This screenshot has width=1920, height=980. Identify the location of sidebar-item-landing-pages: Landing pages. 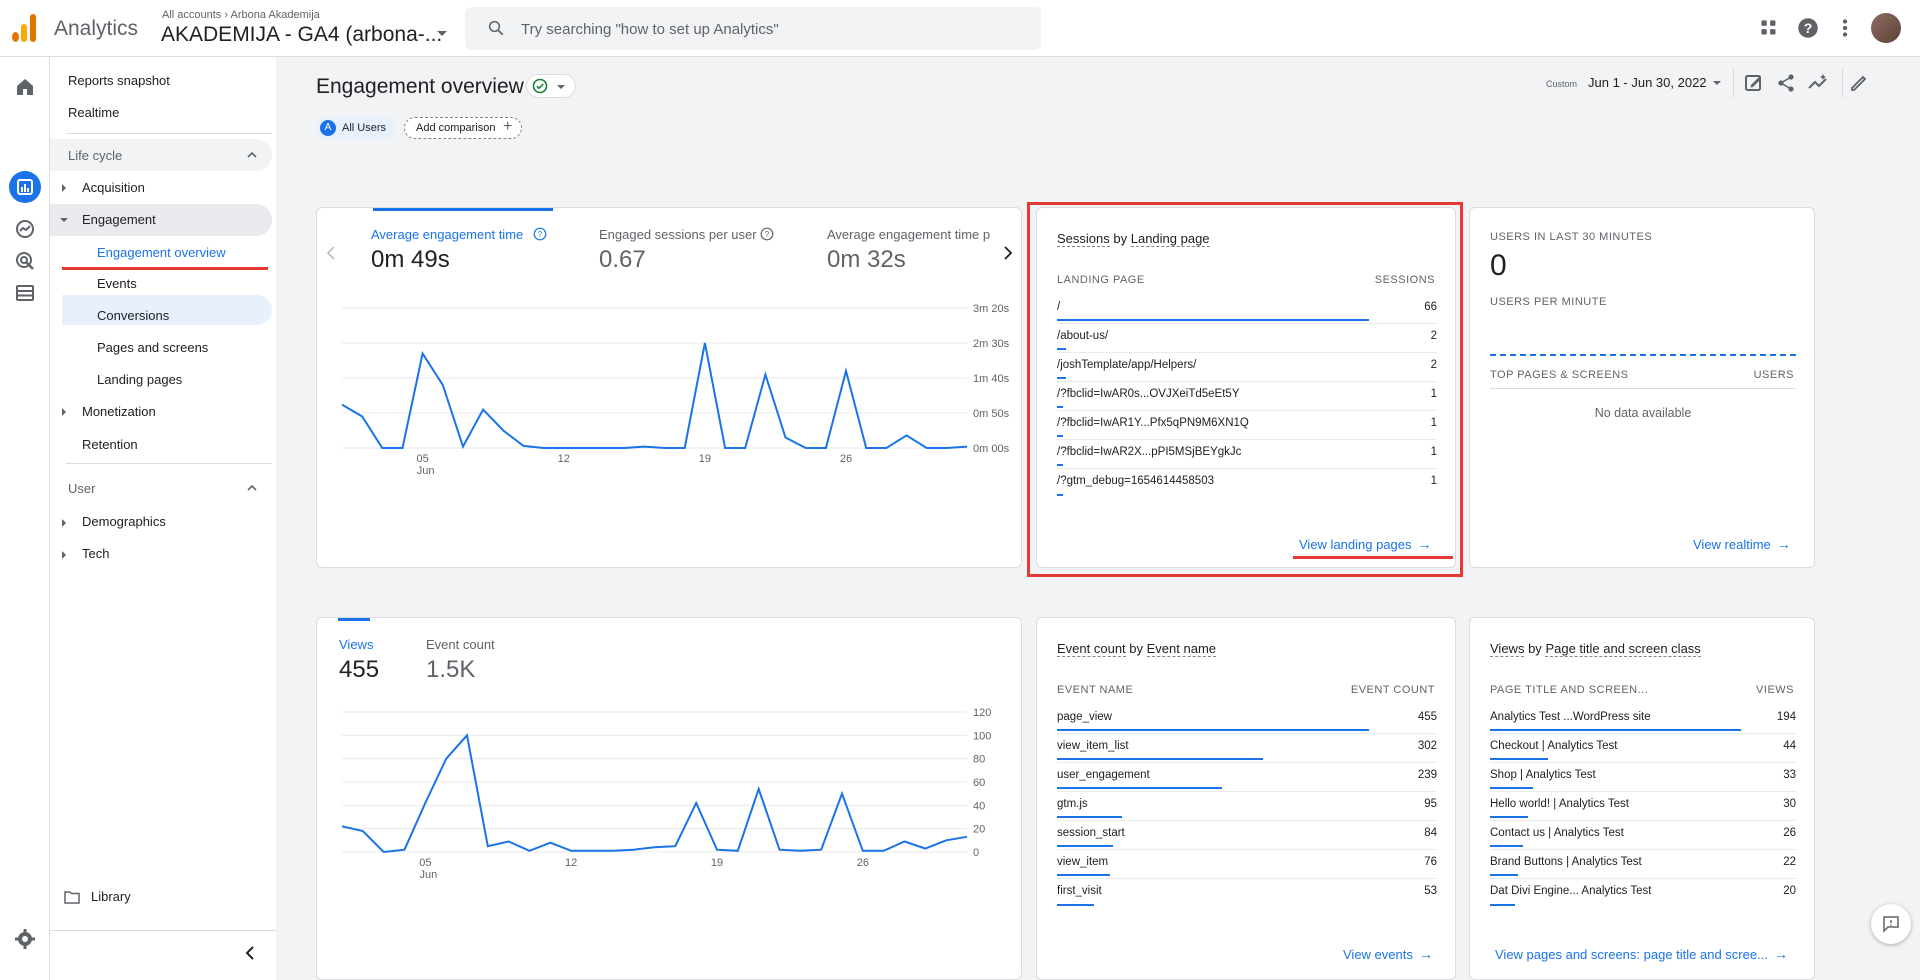
(139, 379).